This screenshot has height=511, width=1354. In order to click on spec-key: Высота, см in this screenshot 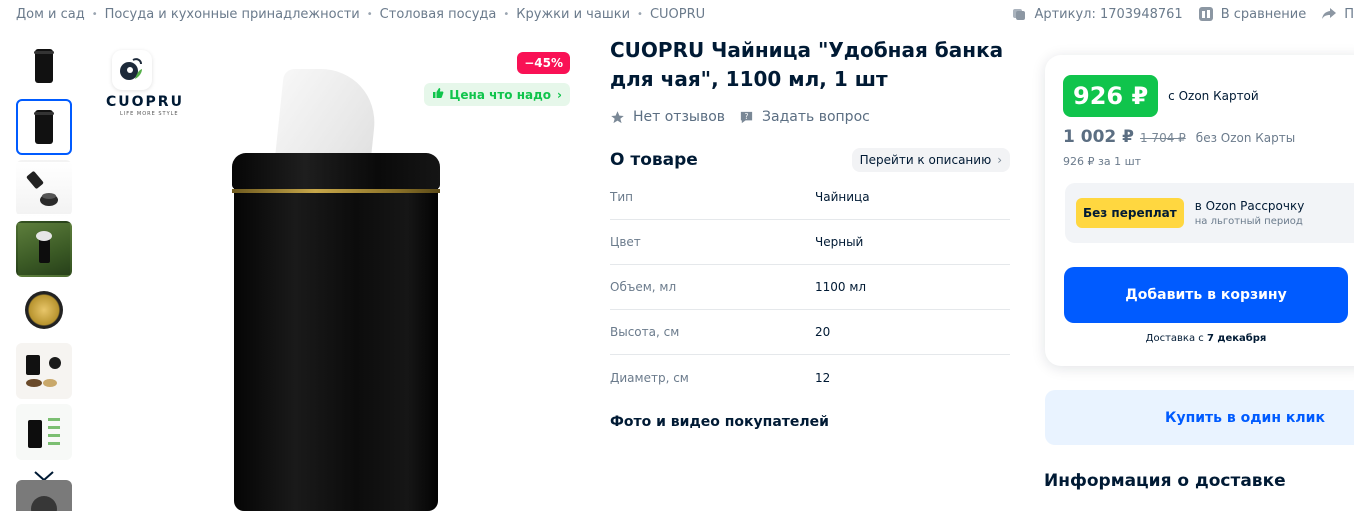, I will do `click(645, 332)`.